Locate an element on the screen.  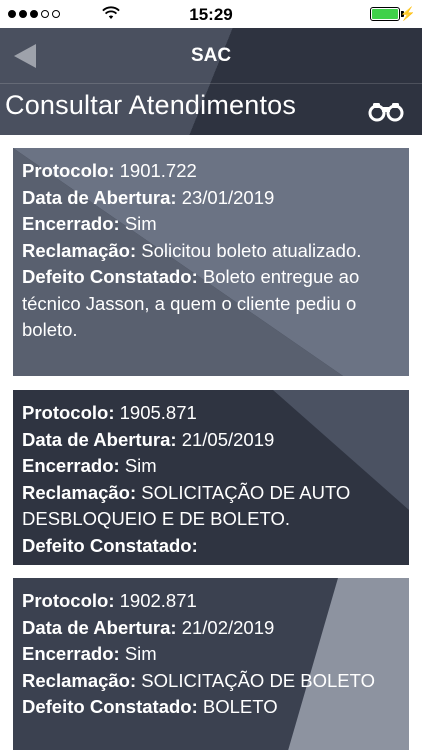
protocolo-row: Protocolo: 1901.722 is located at coordinates (211, 171).